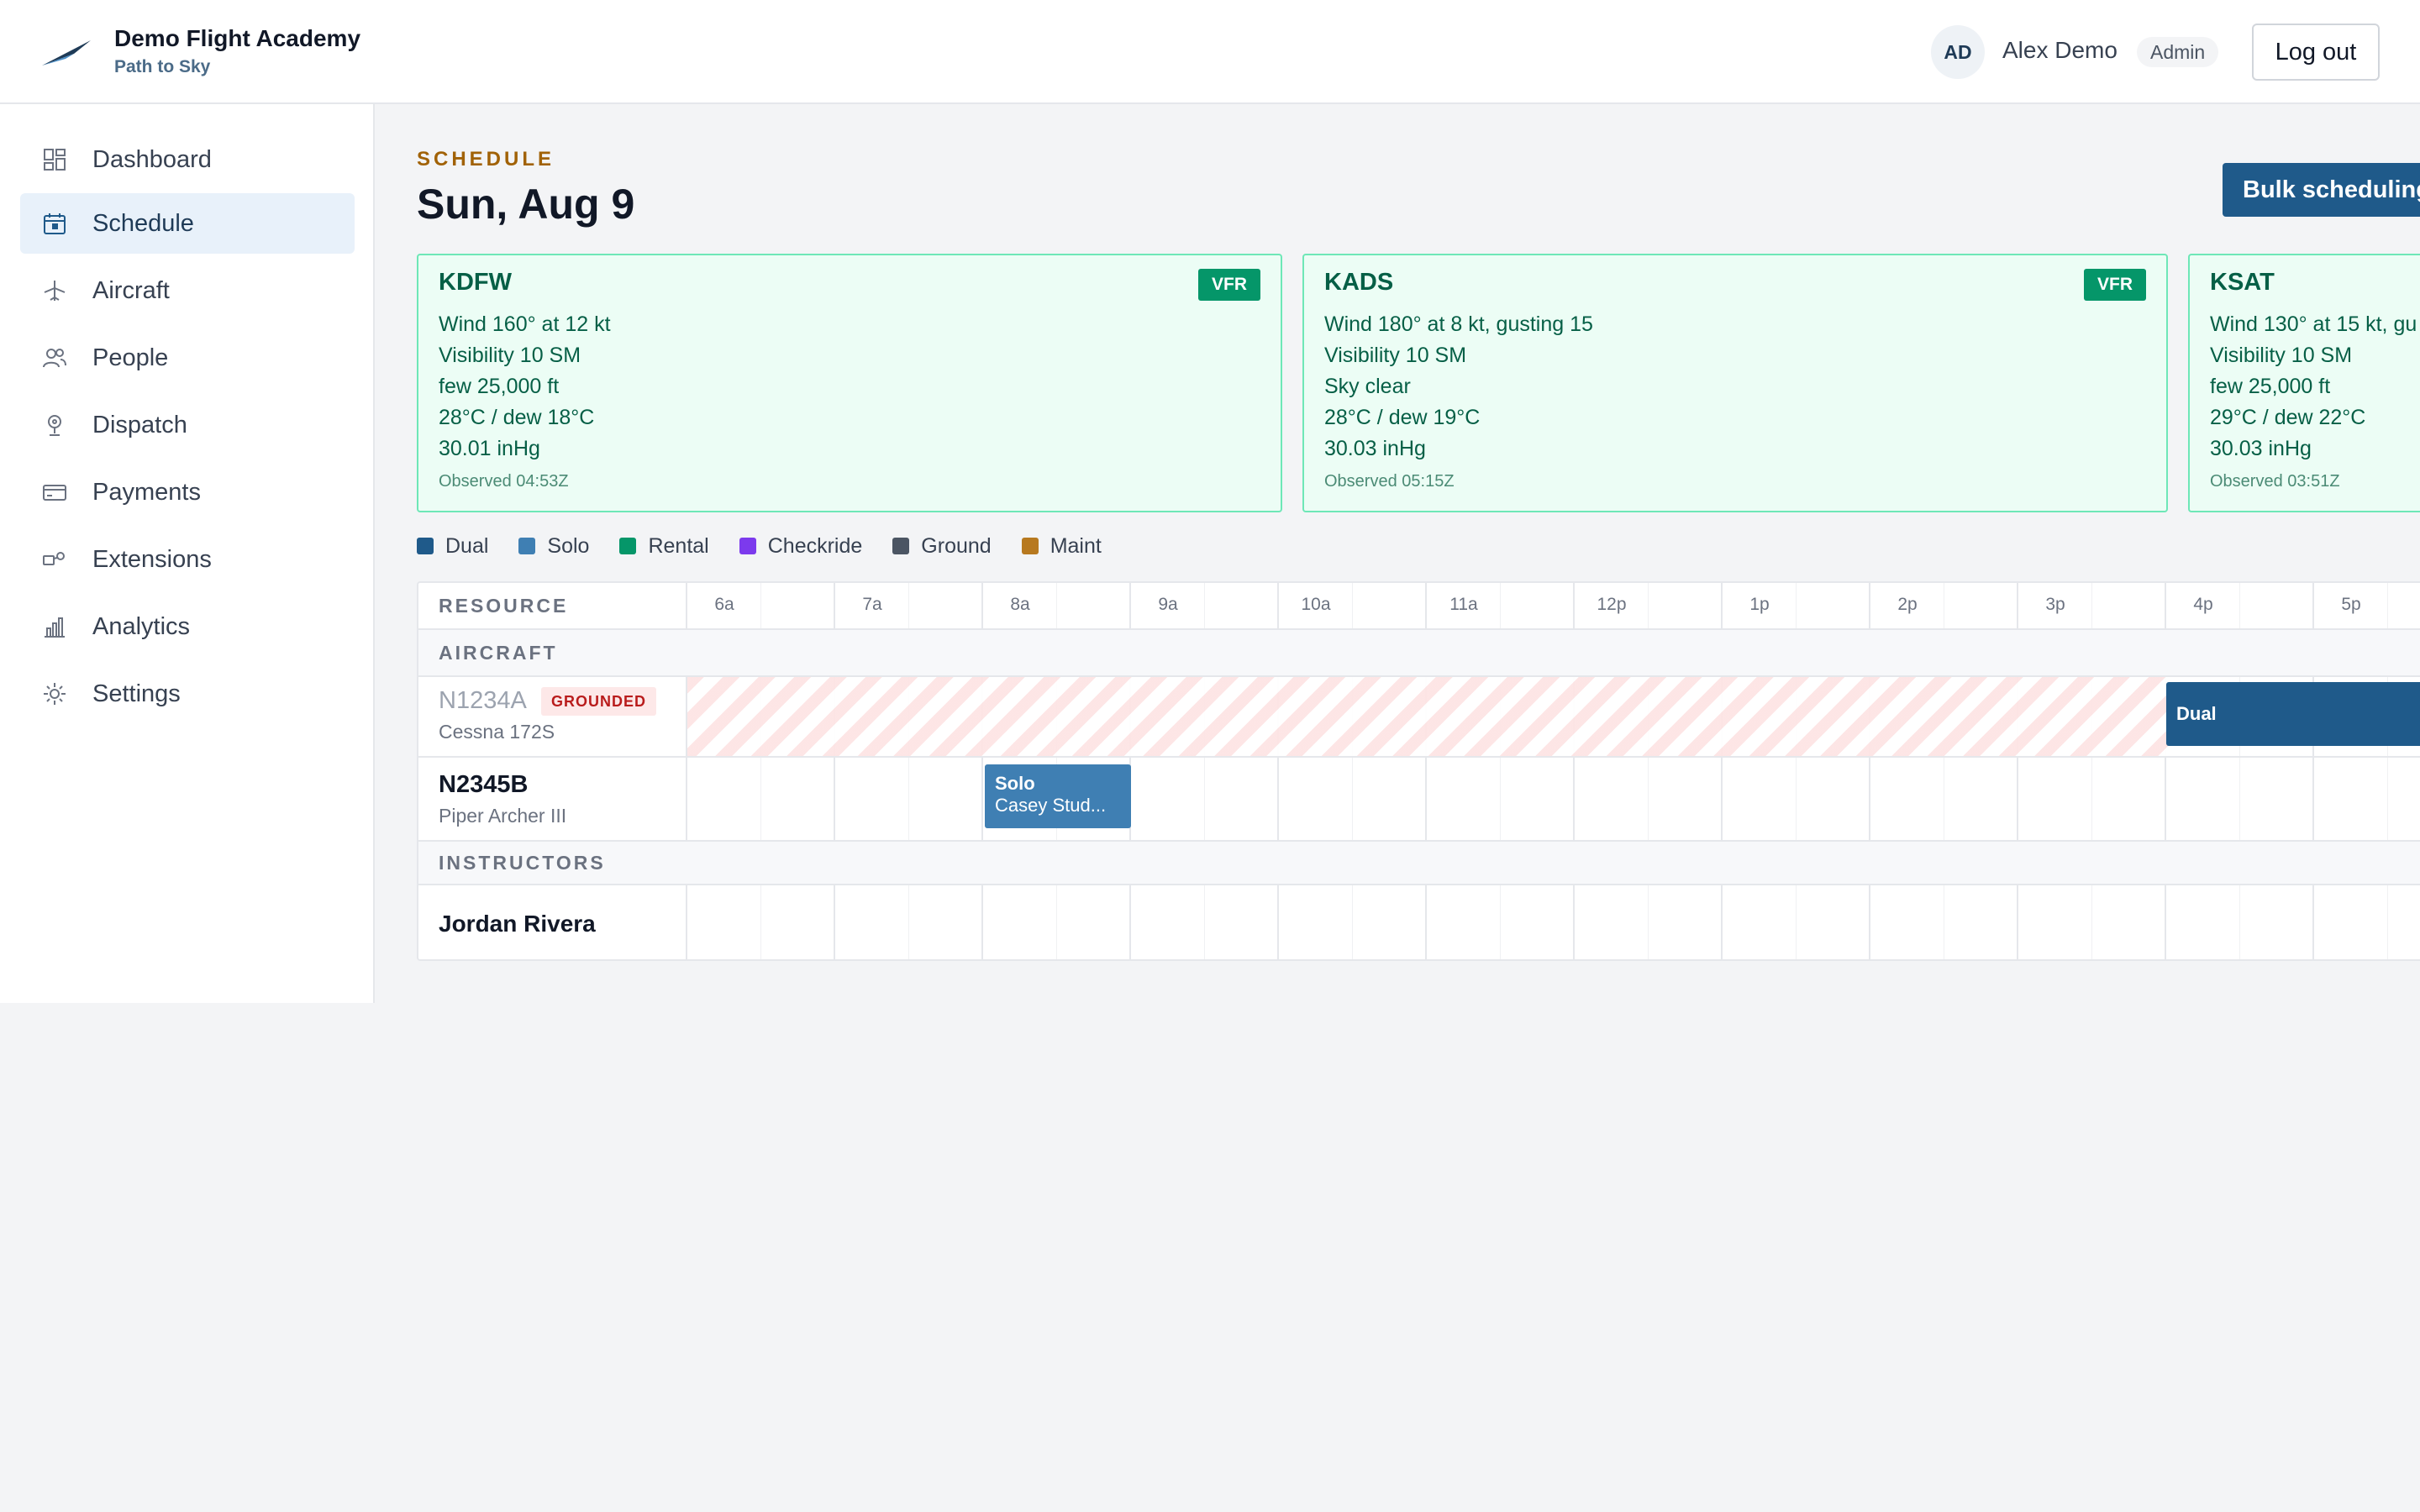  What do you see at coordinates (774, 546) in the screenshot?
I see `booking-legend: Dual Solo Rental Checkride Ground Maint` at bounding box center [774, 546].